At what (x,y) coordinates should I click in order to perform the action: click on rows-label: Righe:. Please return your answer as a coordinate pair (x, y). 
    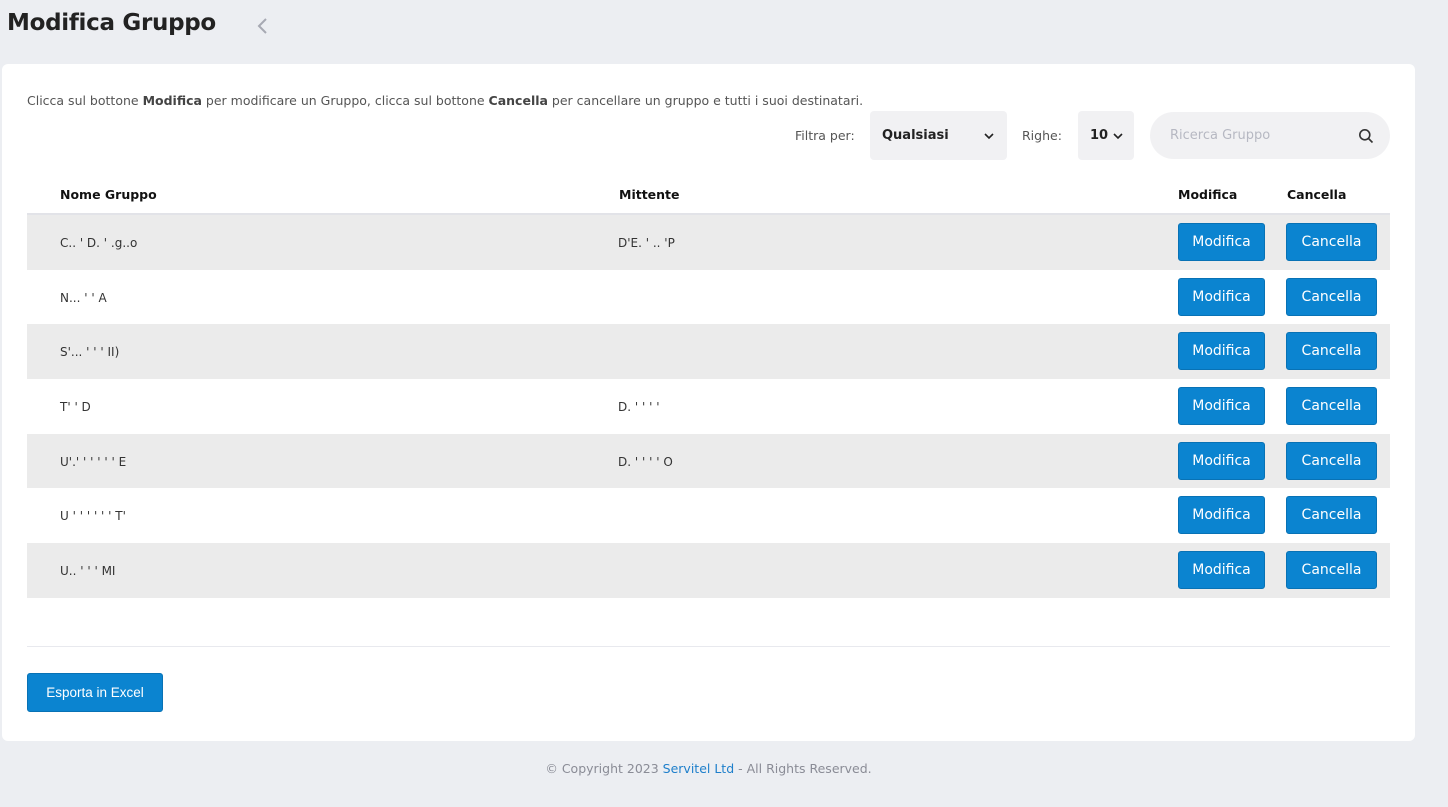
    Looking at the image, I should click on (1042, 135).